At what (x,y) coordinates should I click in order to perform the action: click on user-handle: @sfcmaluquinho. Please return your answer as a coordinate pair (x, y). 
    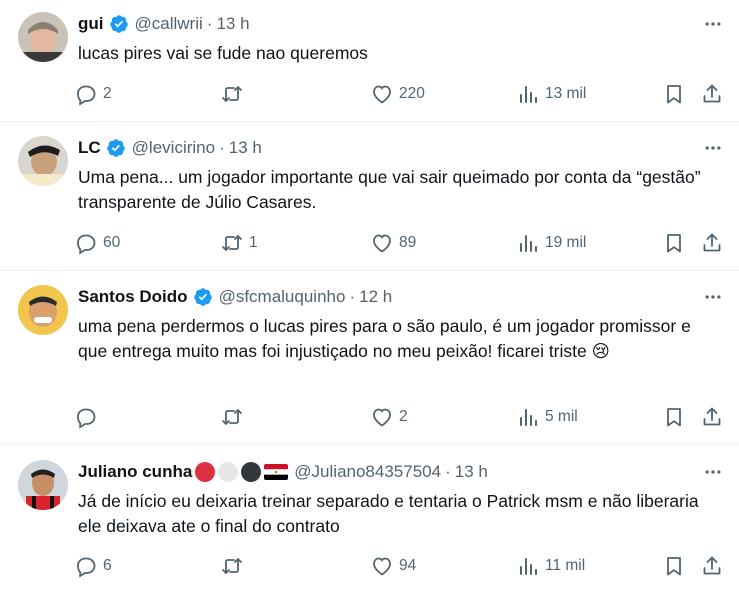
    Looking at the image, I should click on (282, 297).